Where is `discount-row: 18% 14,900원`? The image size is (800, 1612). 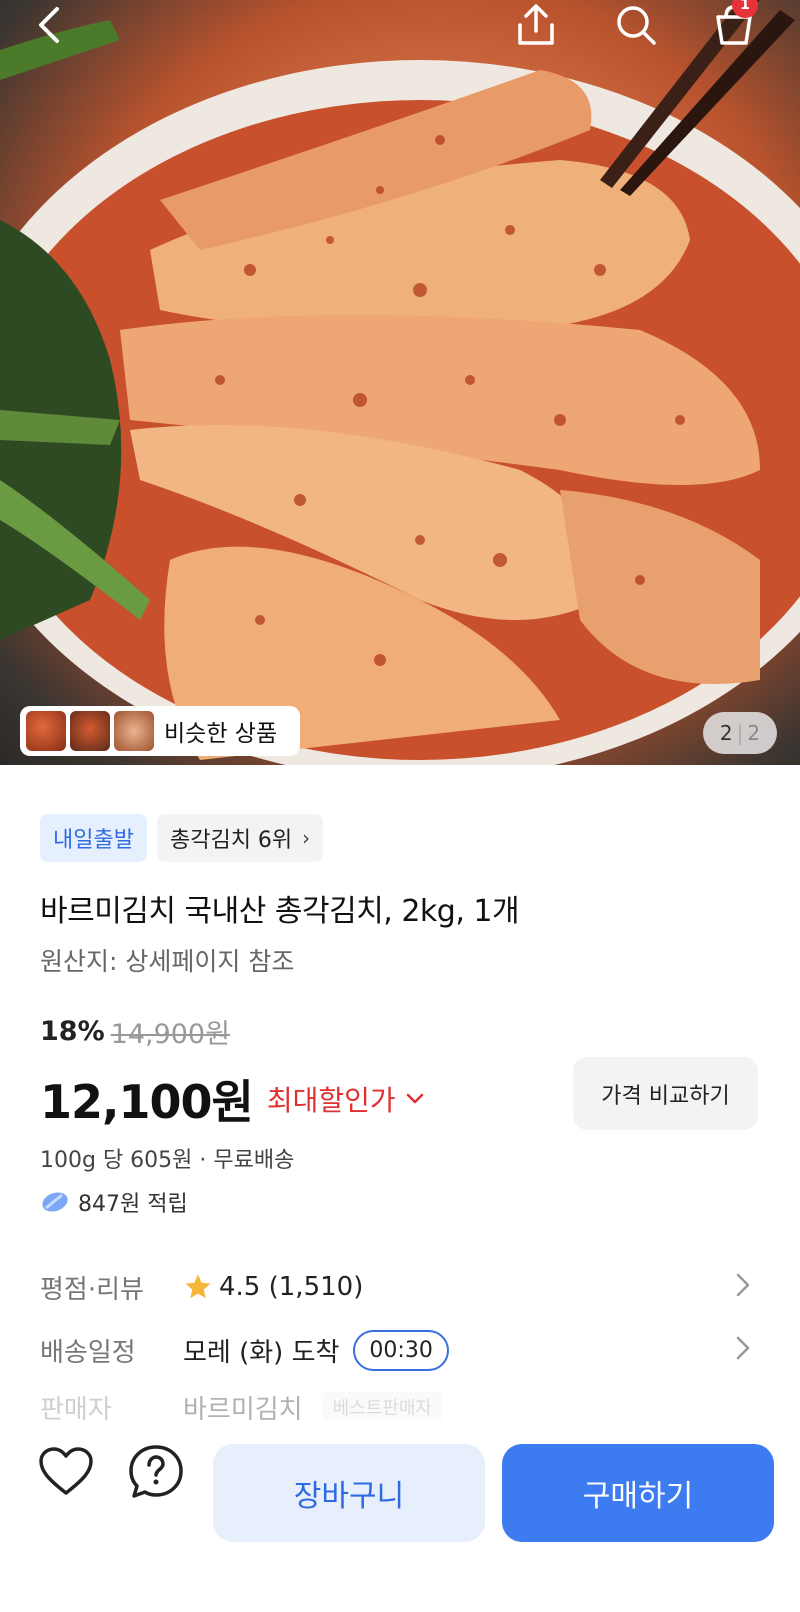
discount-row: 18% 14,900원 is located at coordinates (135, 1031).